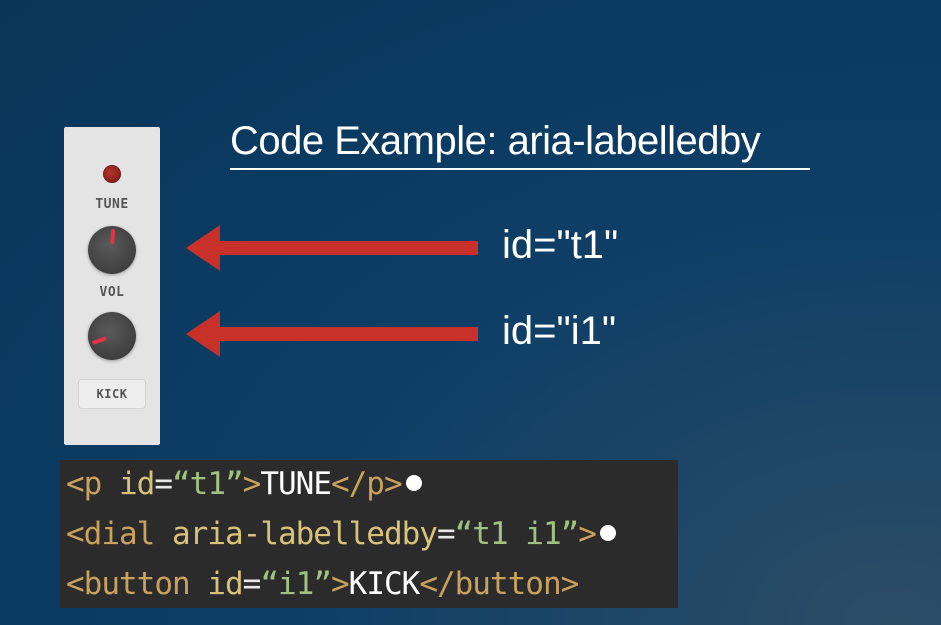 The width and height of the screenshot is (941, 625). I want to click on kick-button: KICK, so click(112, 394).